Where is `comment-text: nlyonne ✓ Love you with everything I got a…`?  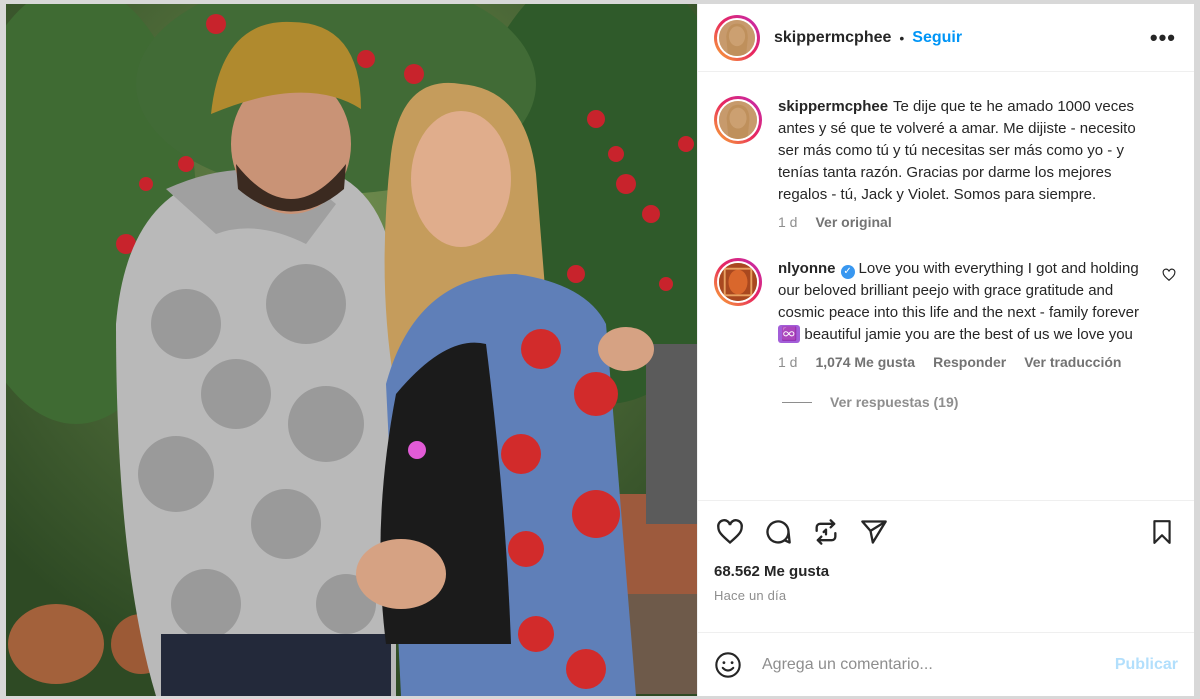 comment-text: nlyonne ✓ Love you with everything I got a… is located at coordinates (968, 302).